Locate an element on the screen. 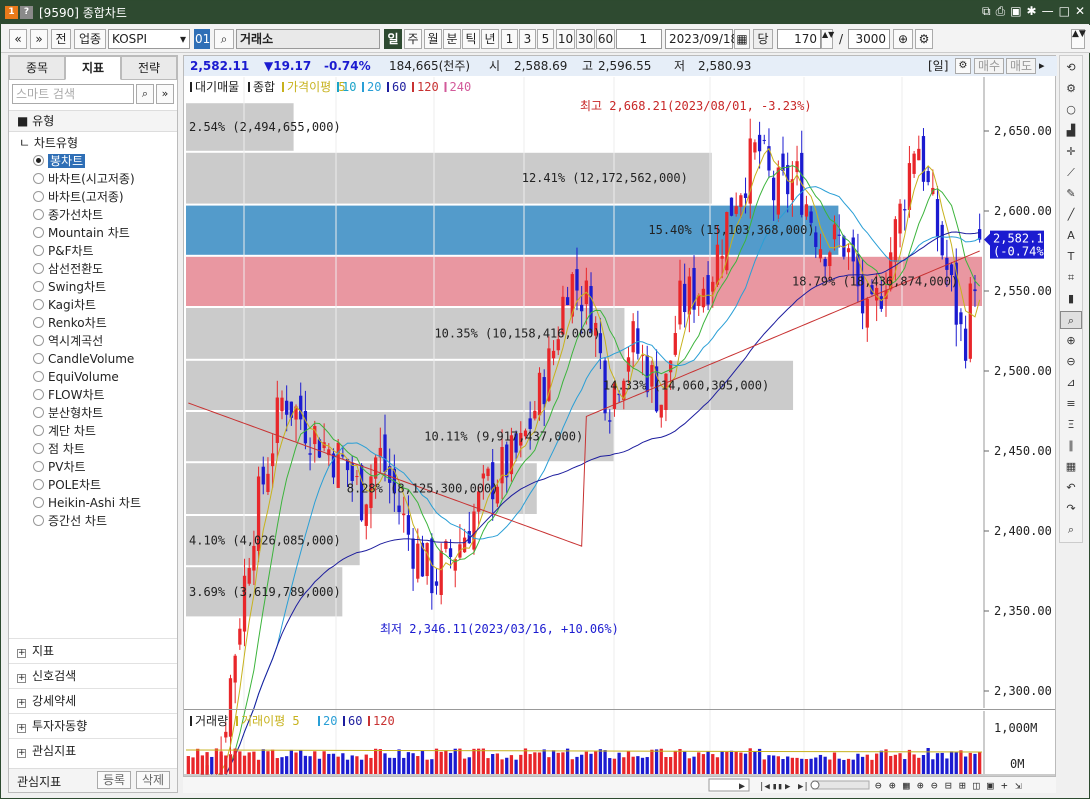 This screenshot has height=799, width=1090. timebar-icon-6: ⊞ is located at coordinates (962, 785).